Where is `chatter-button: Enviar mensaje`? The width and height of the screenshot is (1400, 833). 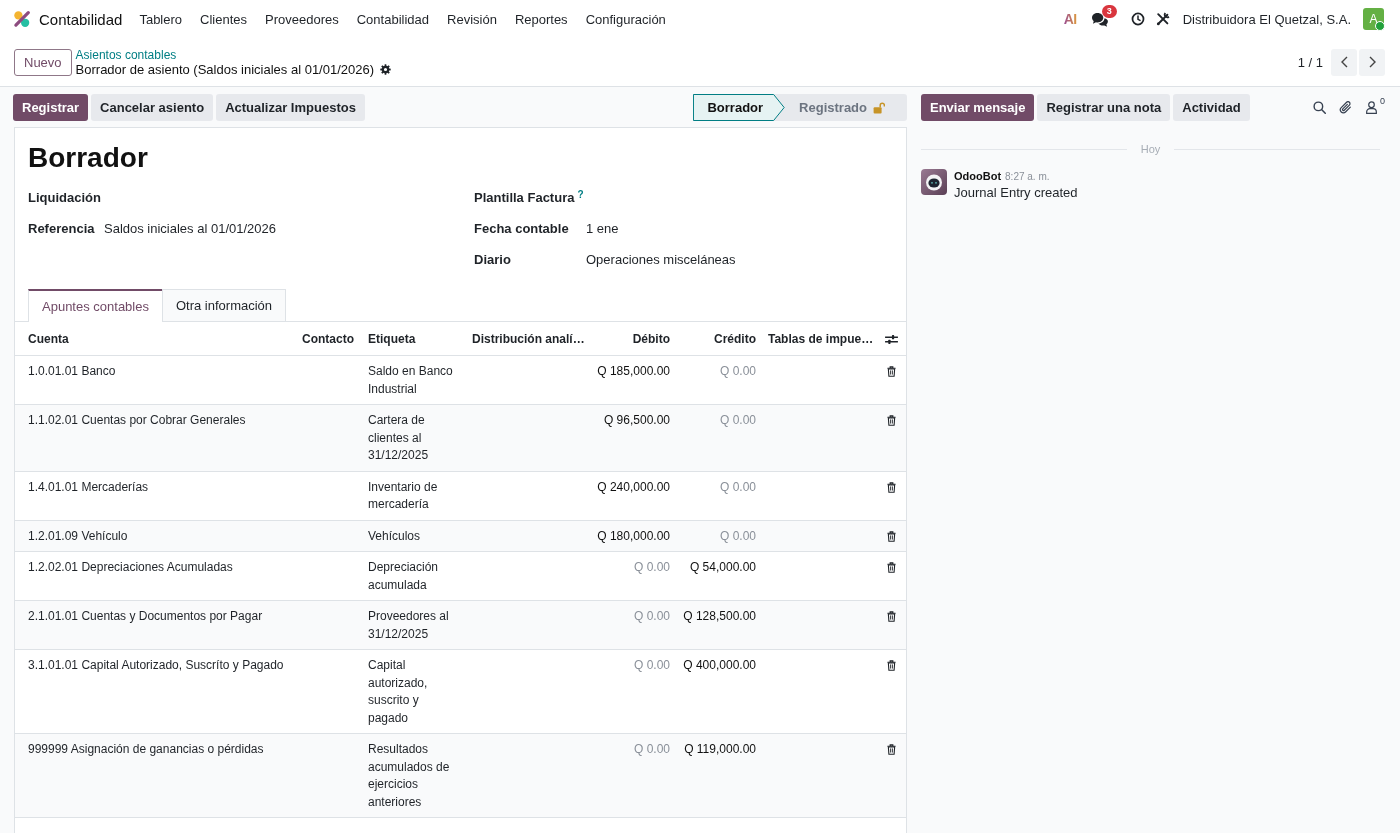
chatter-button: Enviar mensaje is located at coordinates (978, 107).